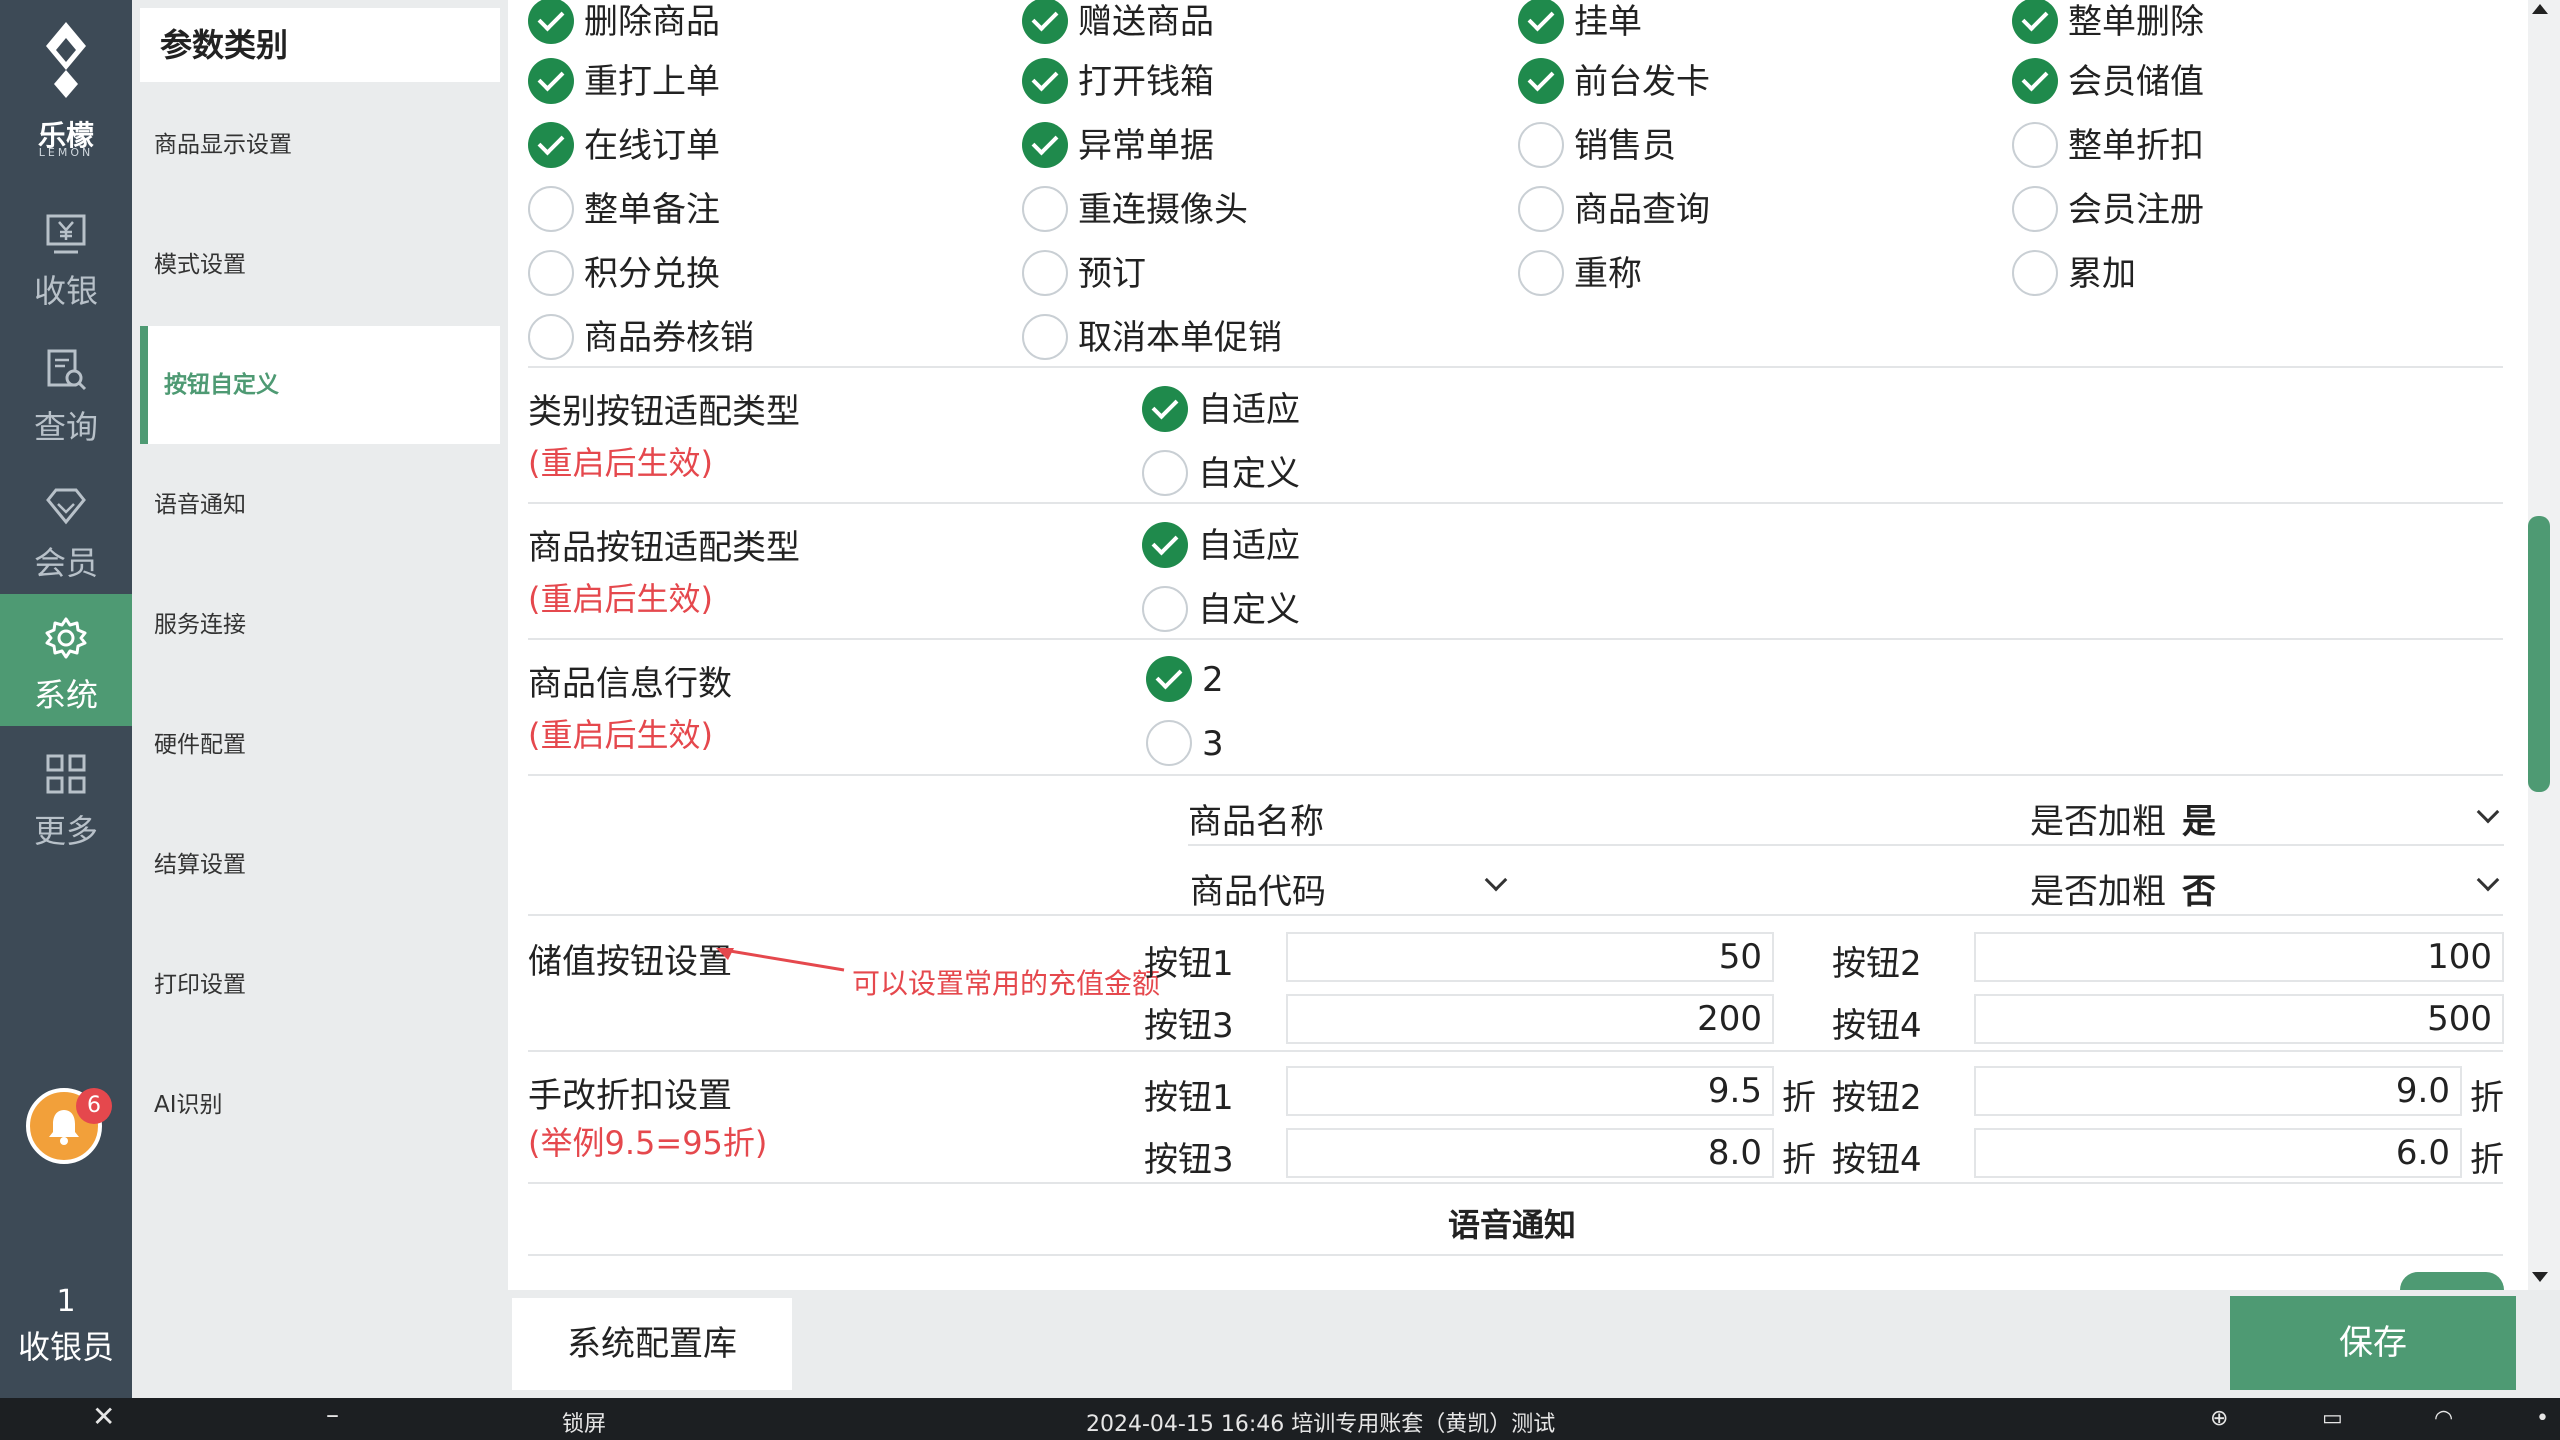 This screenshot has width=2560, height=1440. Describe the element at coordinates (1530, 1153) in the screenshot. I see `discount-b3-input: 8.0` at that location.